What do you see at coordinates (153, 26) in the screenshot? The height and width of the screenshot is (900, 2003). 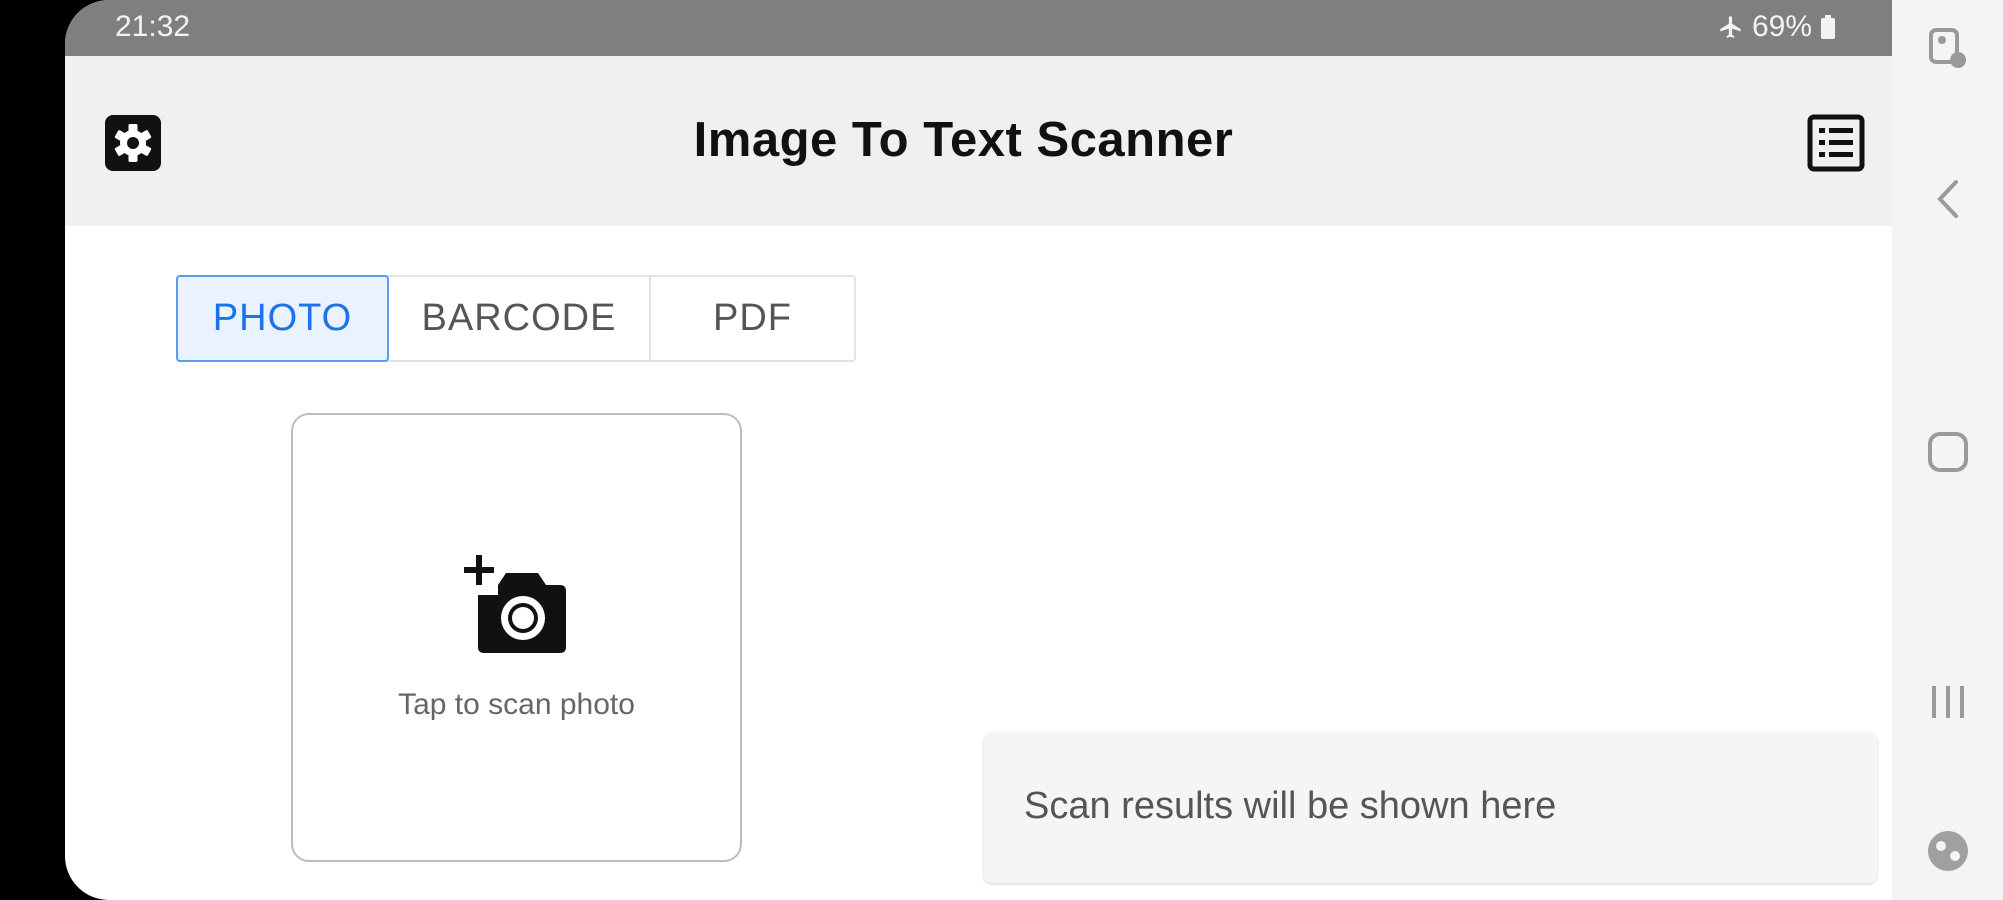 I see `status-time: 21:32` at bounding box center [153, 26].